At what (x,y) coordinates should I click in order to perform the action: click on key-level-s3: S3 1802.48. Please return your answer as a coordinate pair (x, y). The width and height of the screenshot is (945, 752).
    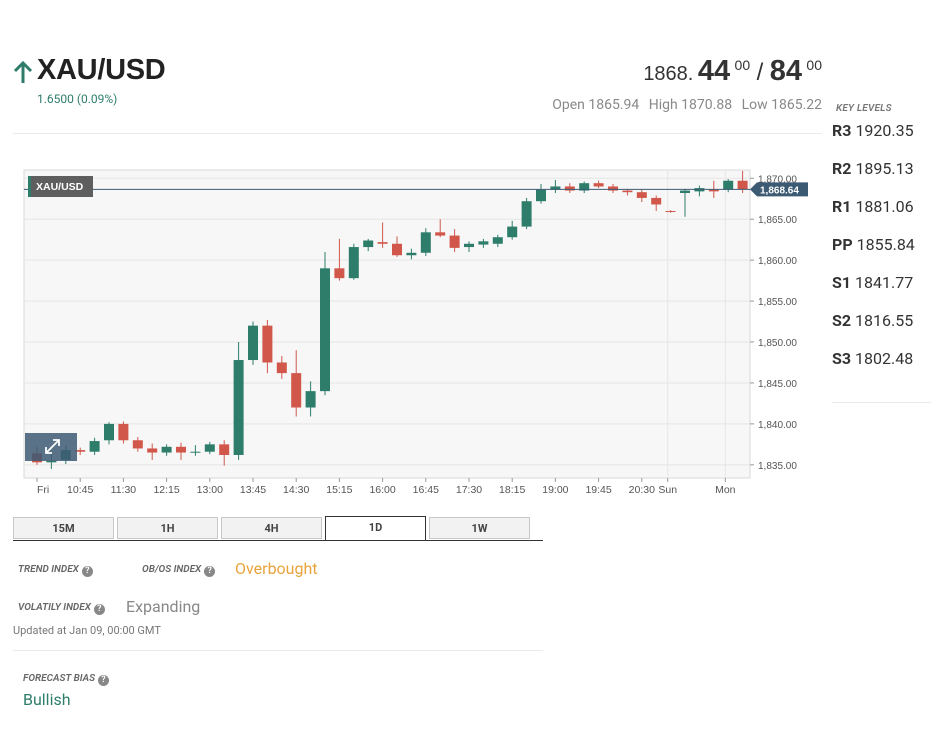
    Looking at the image, I should click on (873, 358).